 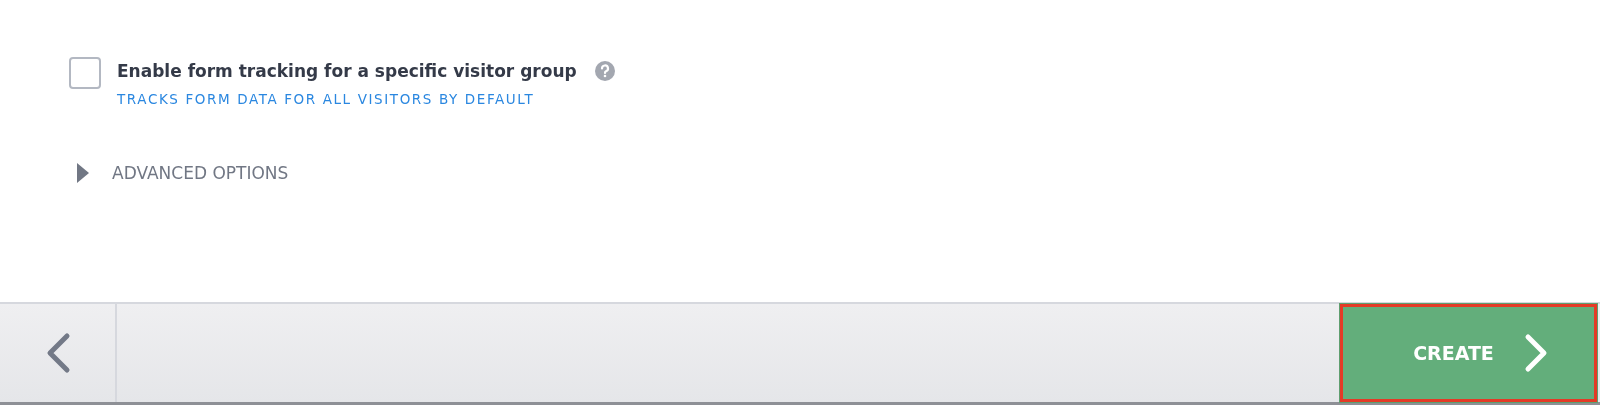 What do you see at coordinates (326, 99) in the screenshot?
I see `hint-text: TRACKS FORM DATA FOR ALL VISITORS BY DEFAULT` at bounding box center [326, 99].